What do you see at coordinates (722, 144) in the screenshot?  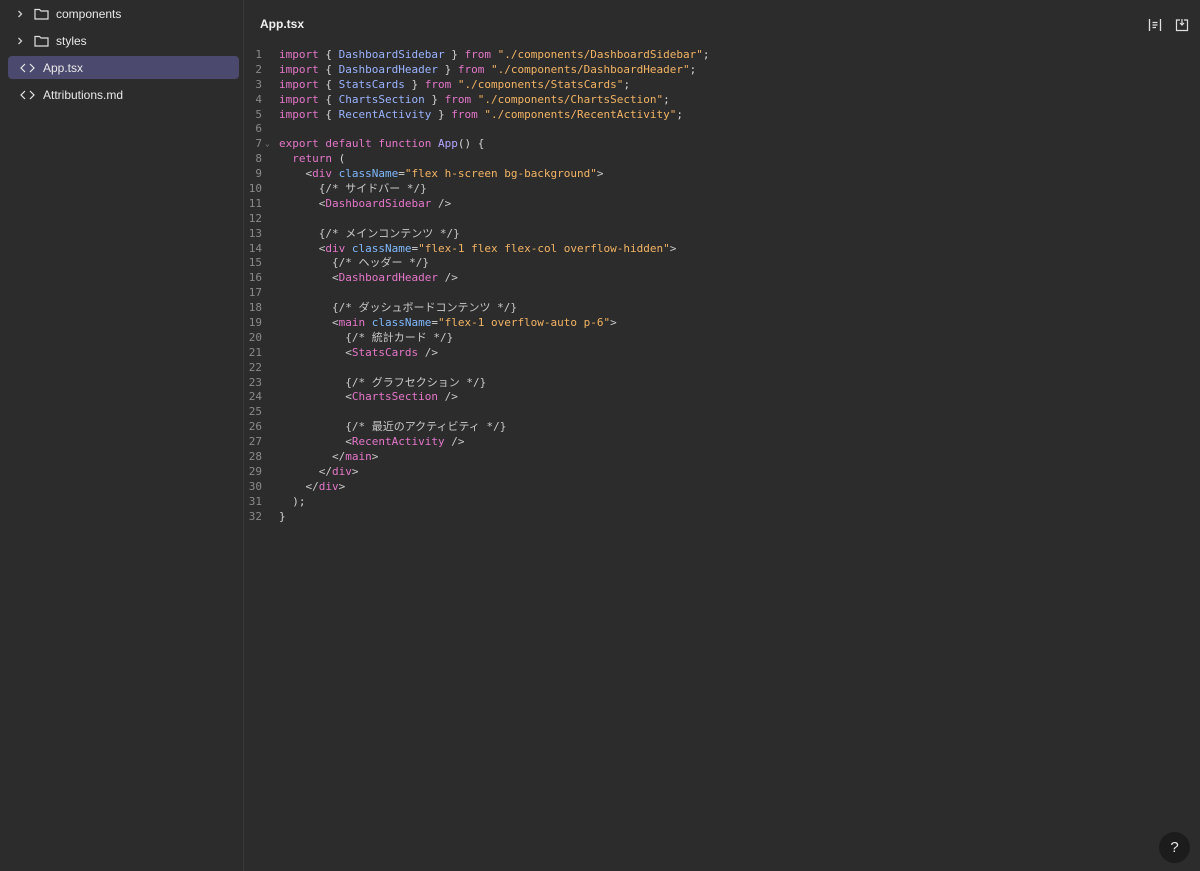 I see `code-line: 7 ⌄ export default function App() {` at bounding box center [722, 144].